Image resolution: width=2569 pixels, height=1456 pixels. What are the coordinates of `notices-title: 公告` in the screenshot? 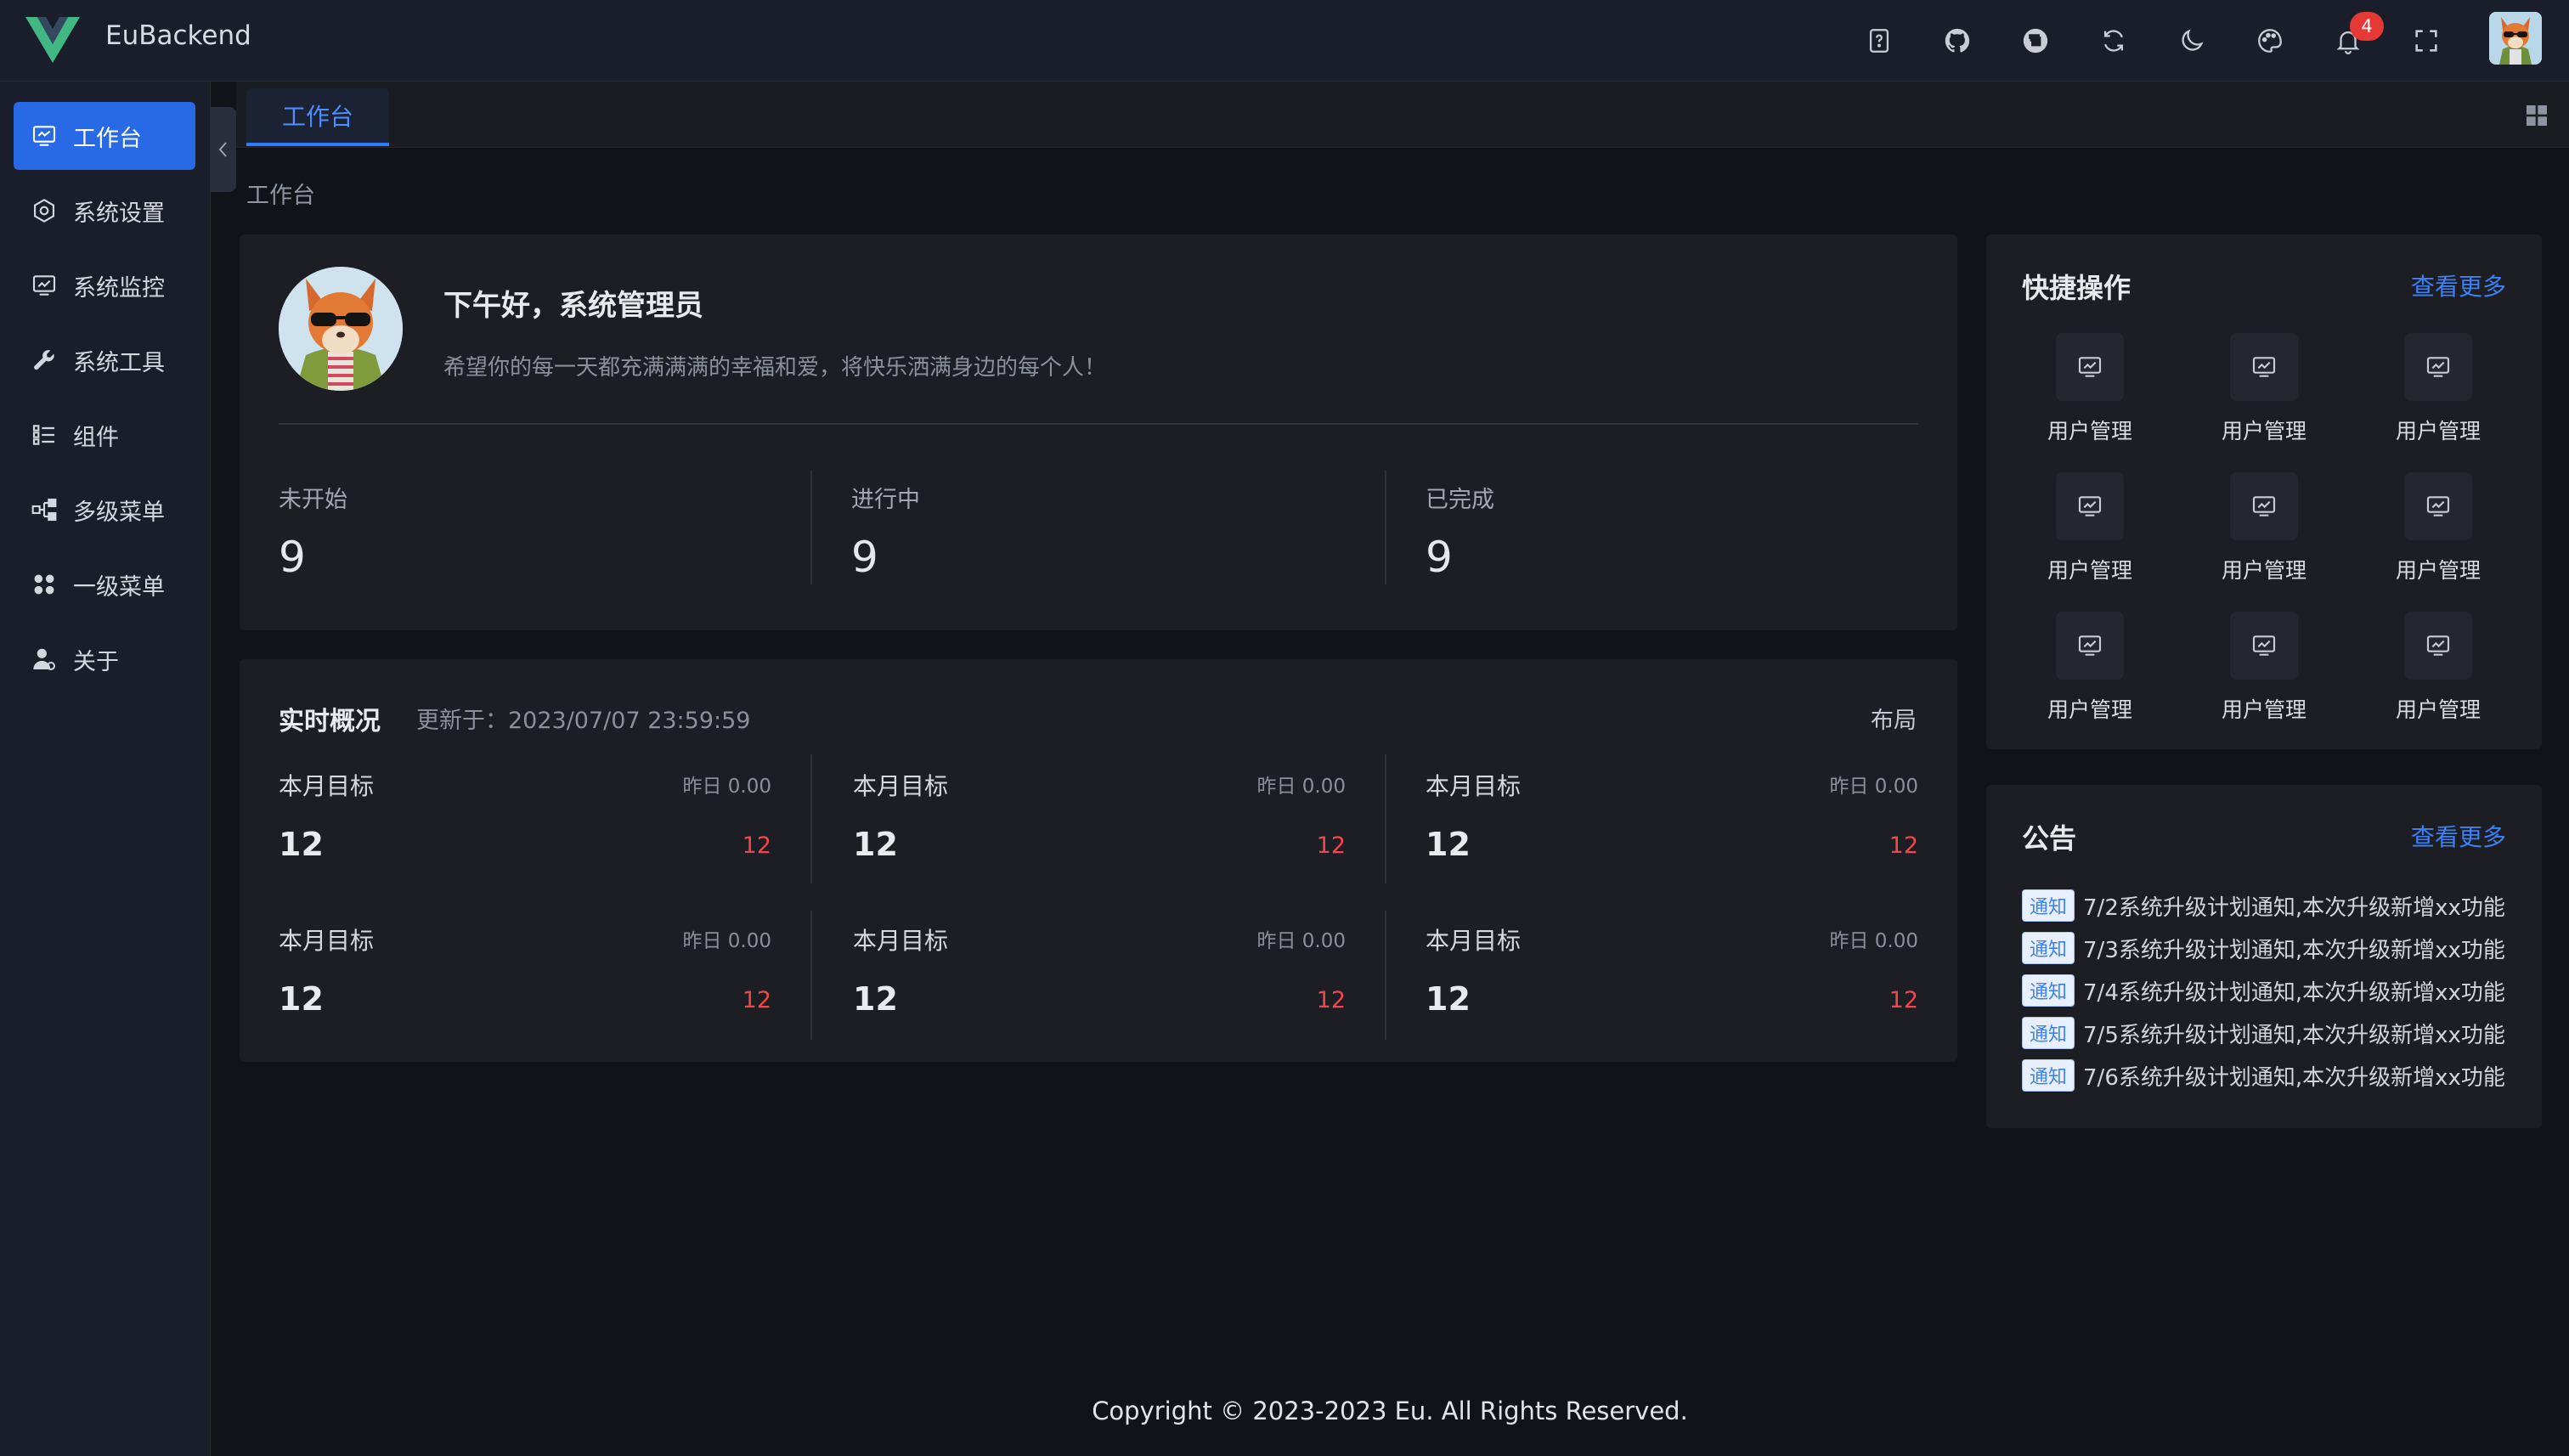 It's located at (2049, 839).